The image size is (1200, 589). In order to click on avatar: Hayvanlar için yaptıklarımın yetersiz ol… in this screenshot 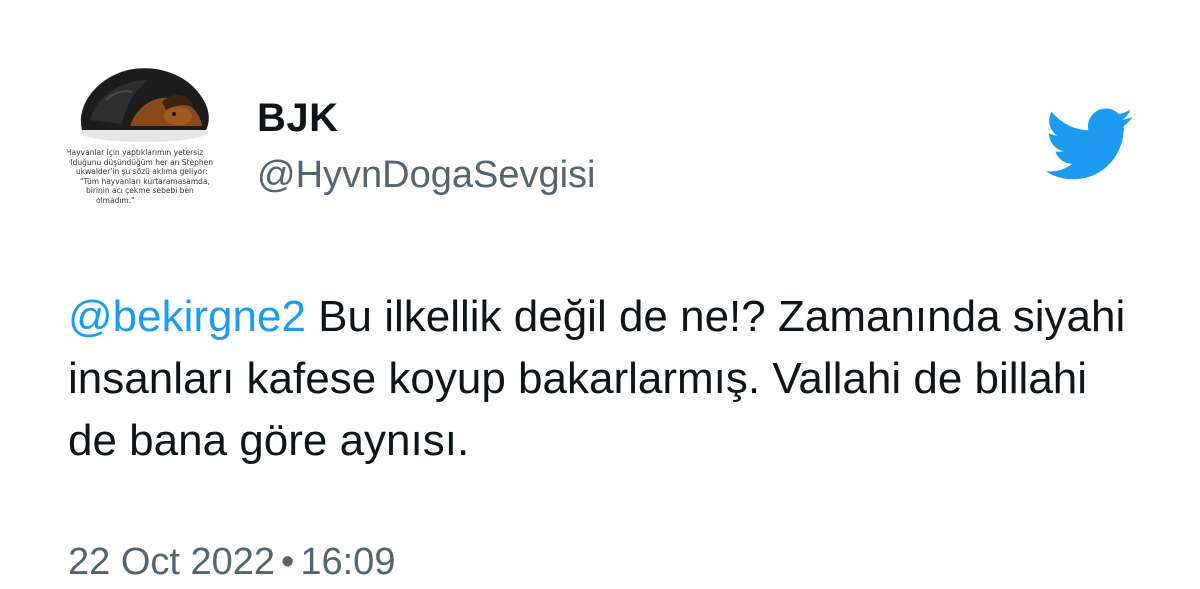, I will do `click(148, 138)`.